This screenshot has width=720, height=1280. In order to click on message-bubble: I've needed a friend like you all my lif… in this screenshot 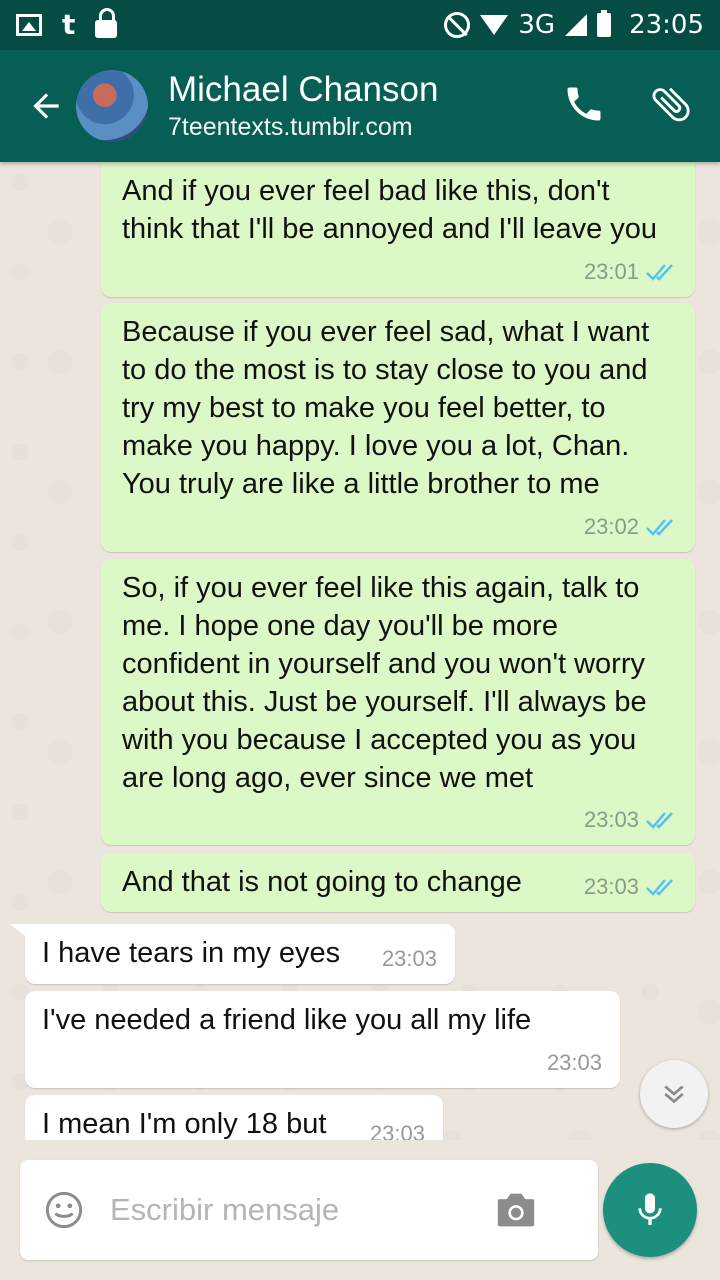, I will do `click(322, 1039)`.